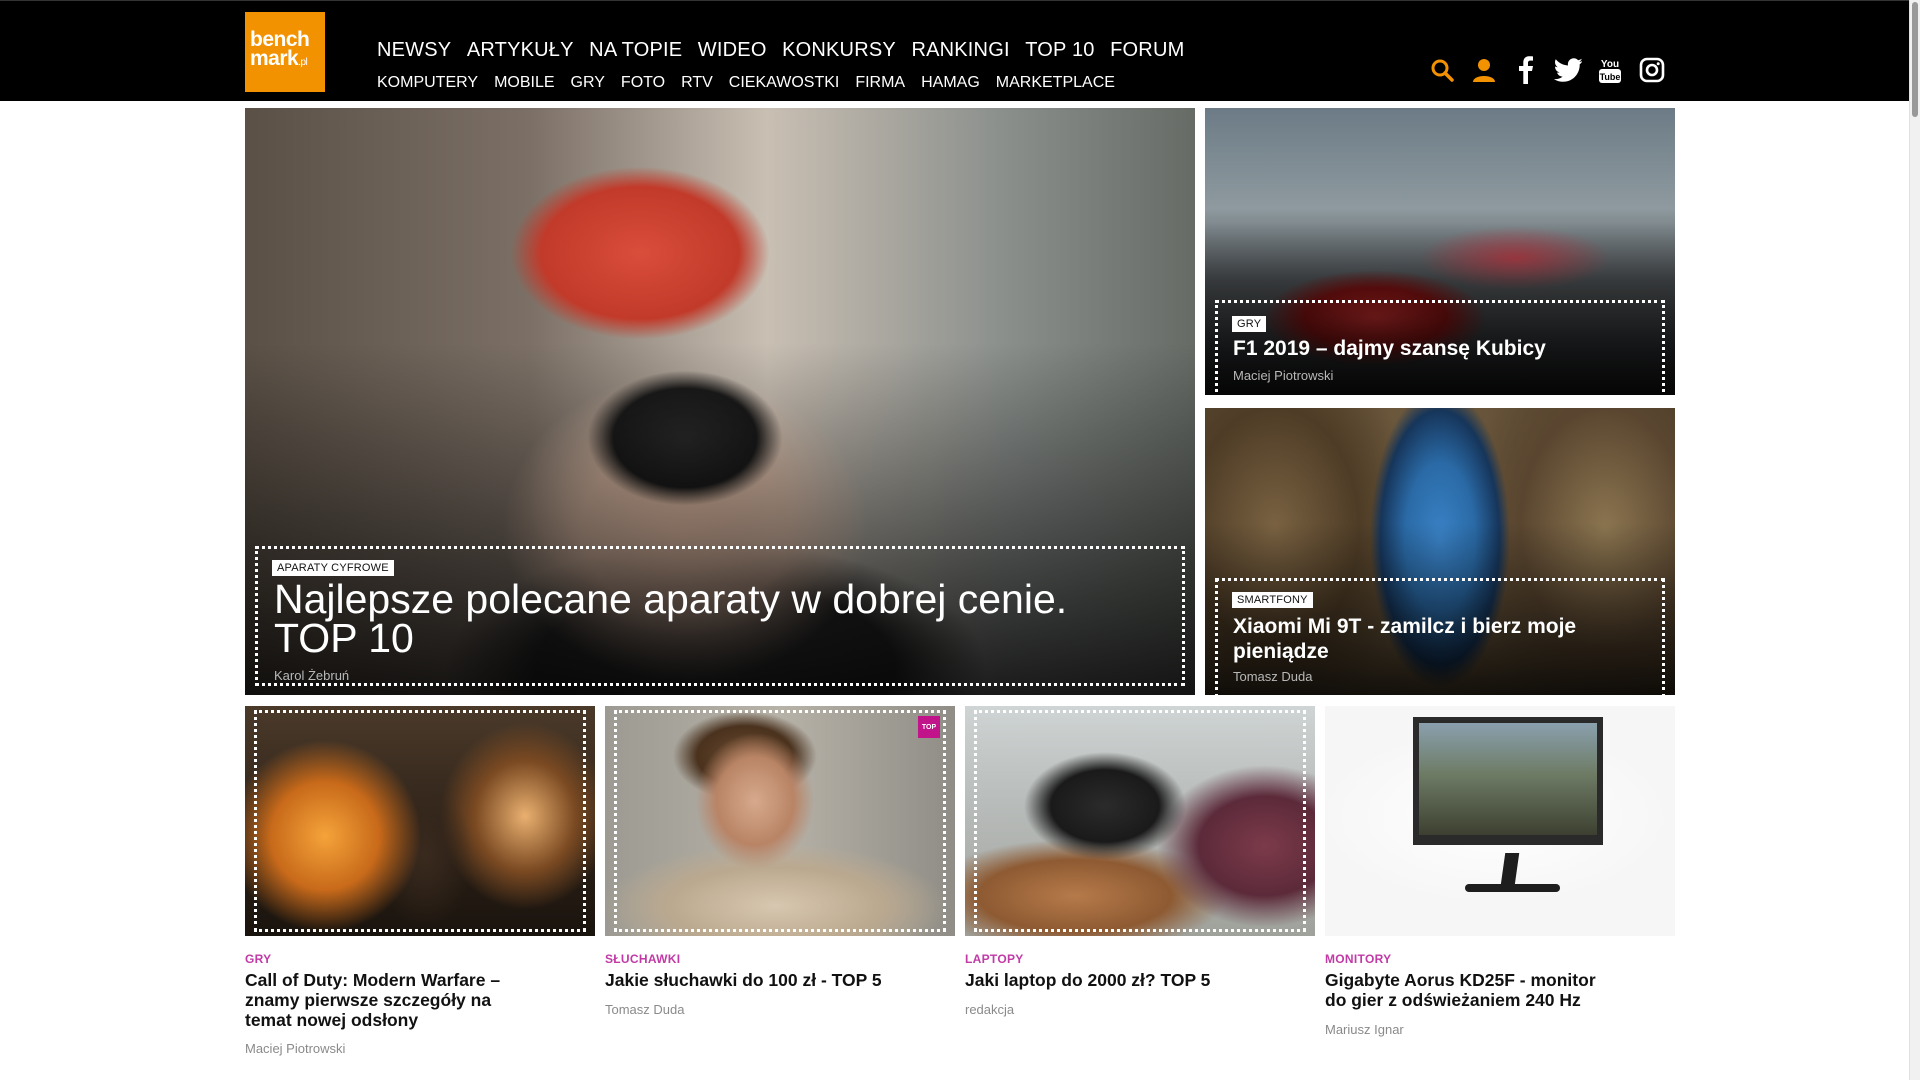 The image size is (1920, 1080). Describe the element at coordinates (732, 50) in the screenshot. I see `nav-item-wideo: WIDEO` at that location.